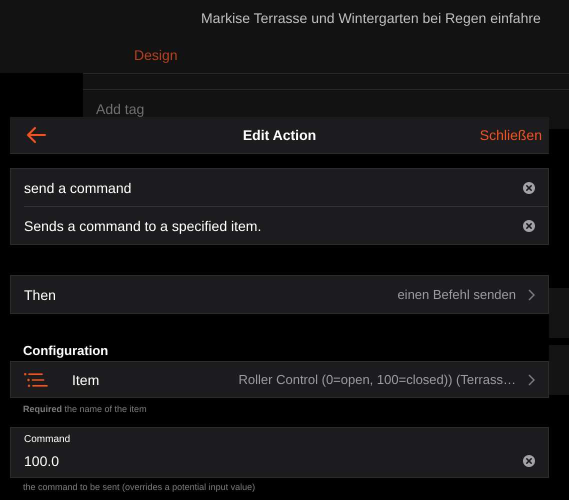 This screenshot has height=500, width=569. I want to click on close-link: Schließen, so click(511, 135).